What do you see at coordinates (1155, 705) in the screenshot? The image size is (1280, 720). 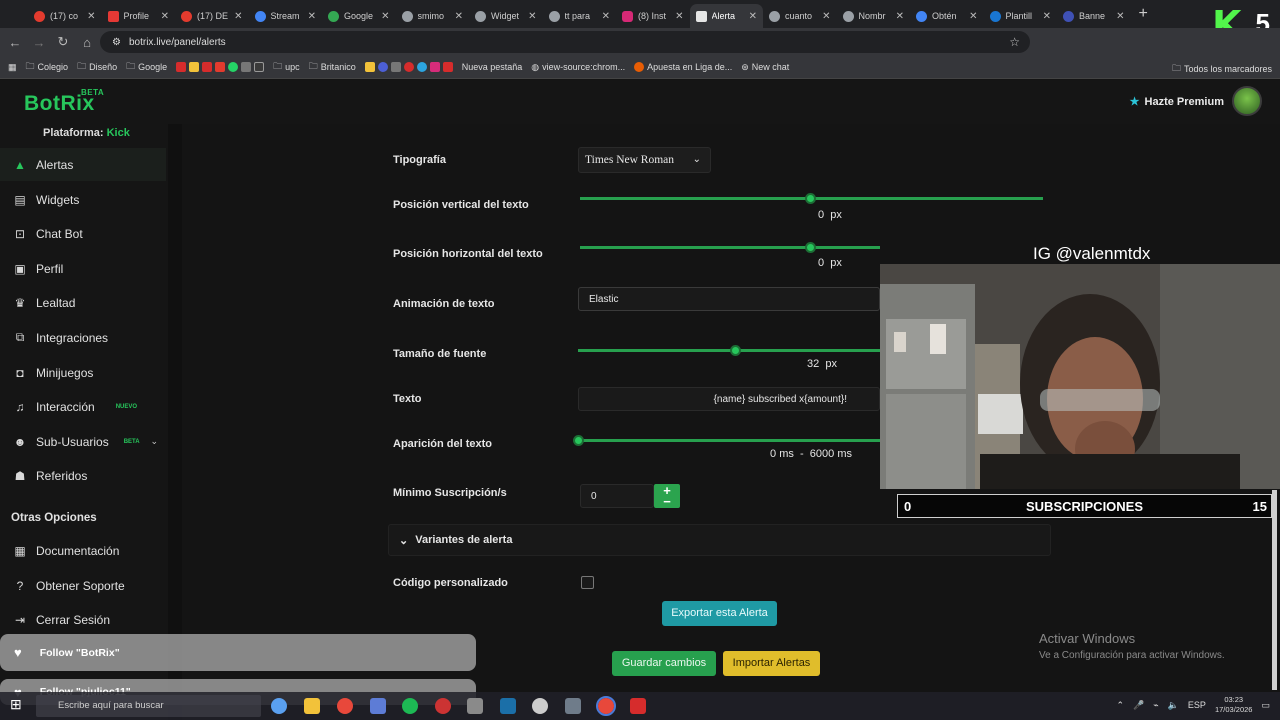 I see `network-icon: ⌁` at bounding box center [1155, 705].